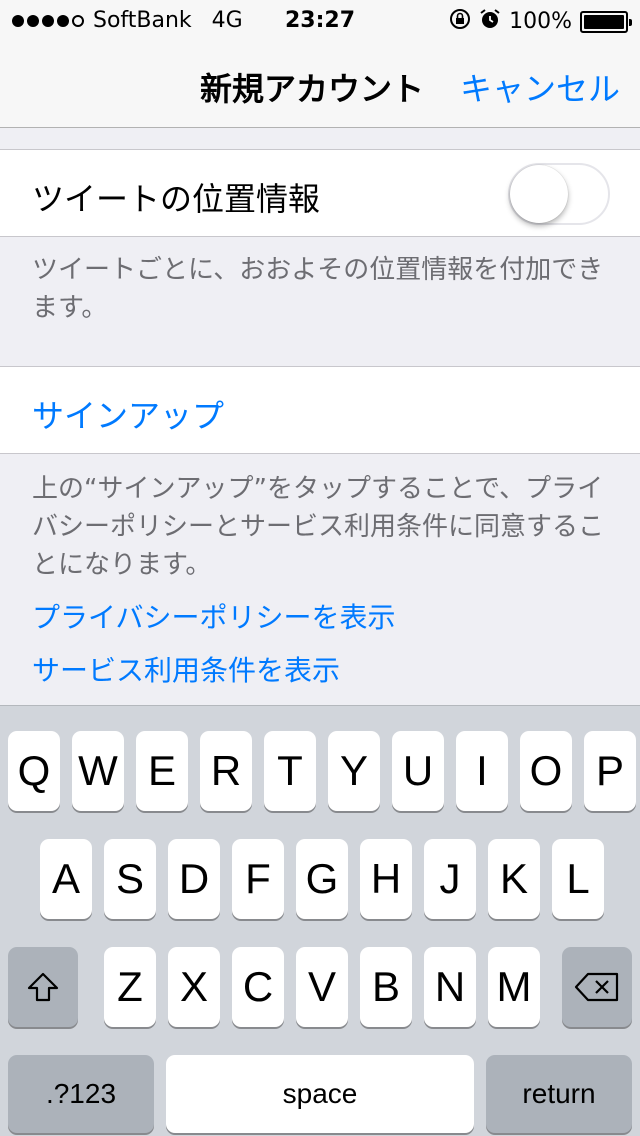  What do you see at coordinates (418, 771) in the screenshot?
I see `key-u: U` at bounding box center [418, 771].